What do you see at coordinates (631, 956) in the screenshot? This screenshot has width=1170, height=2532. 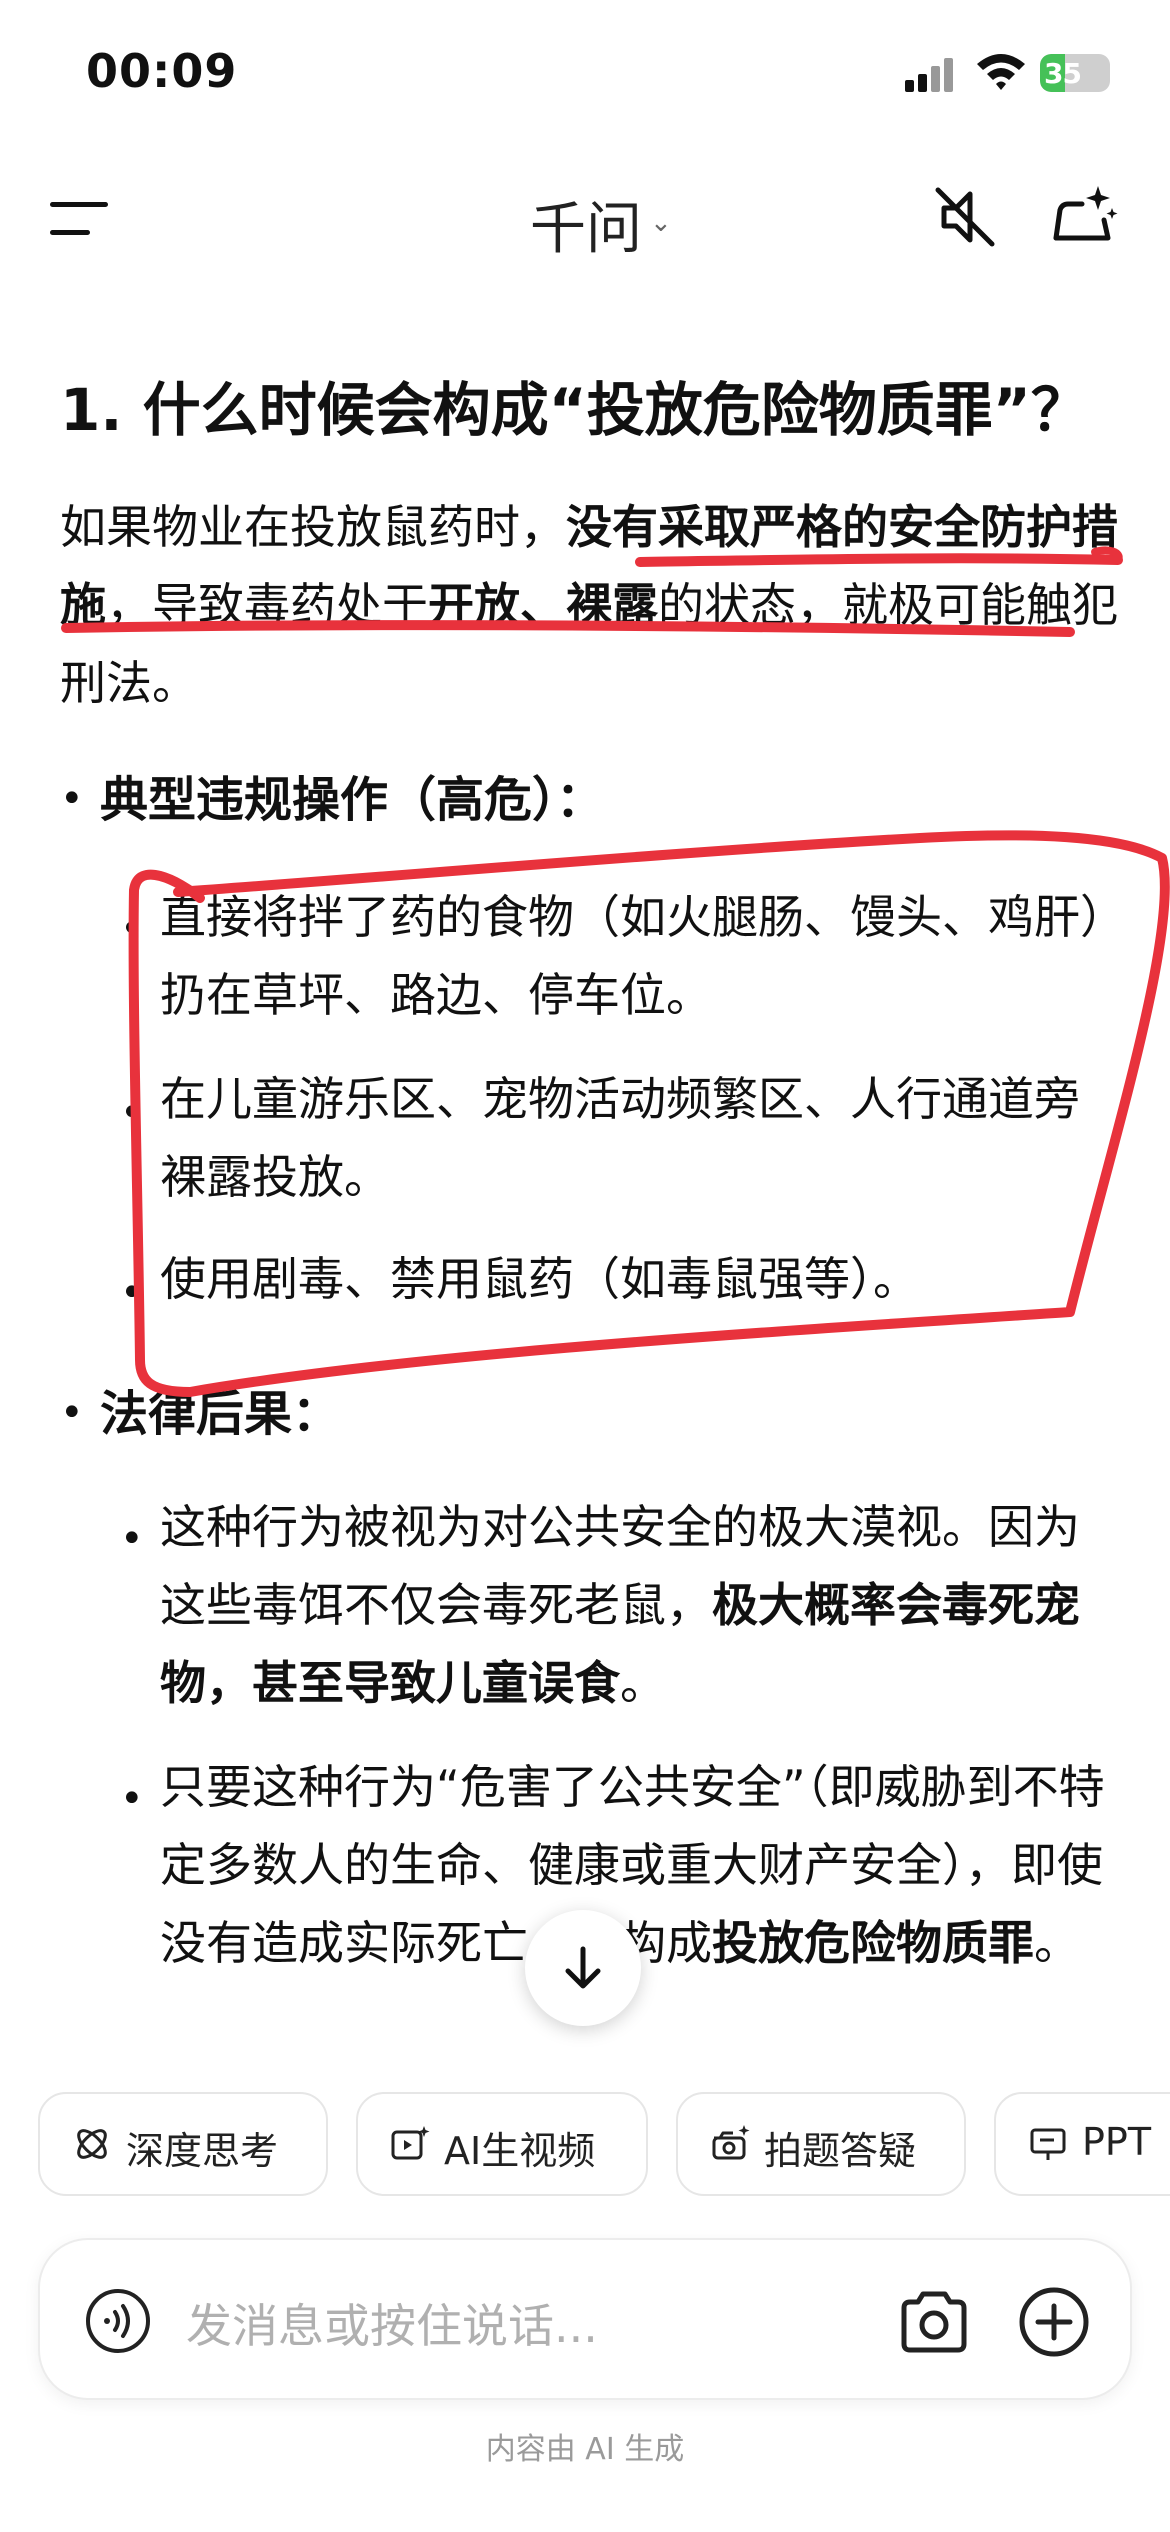 I see `list-item: 直接将拌了药的食物（如火腿肠、馒头、鸡肝）扔在草坪、路边、停车位。` at bounding box center [631, 956].